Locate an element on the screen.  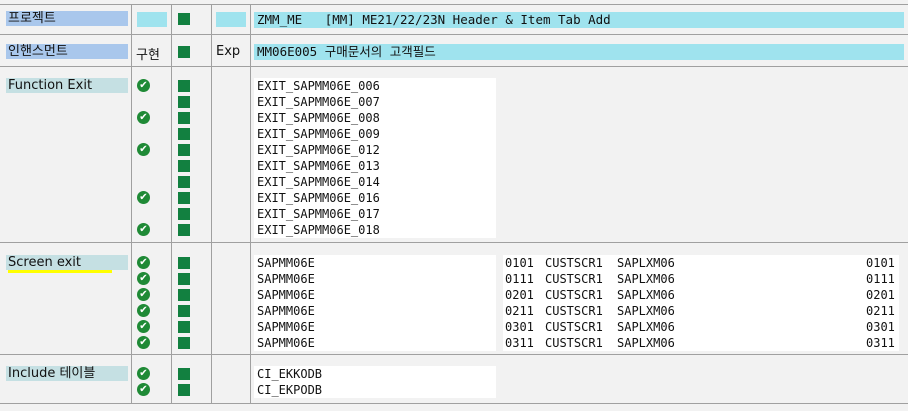
project-exp-field is located at coordinates (231, 19).